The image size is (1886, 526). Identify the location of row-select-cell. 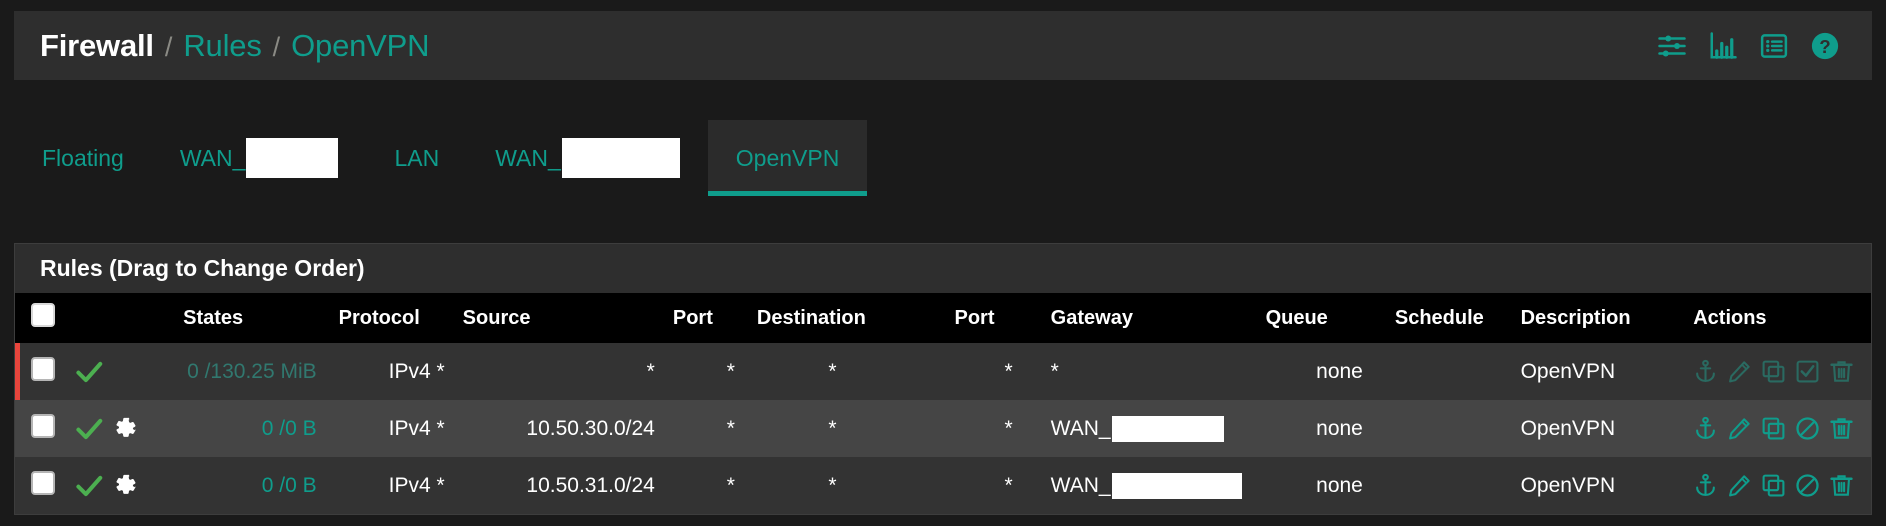
(44, 428).